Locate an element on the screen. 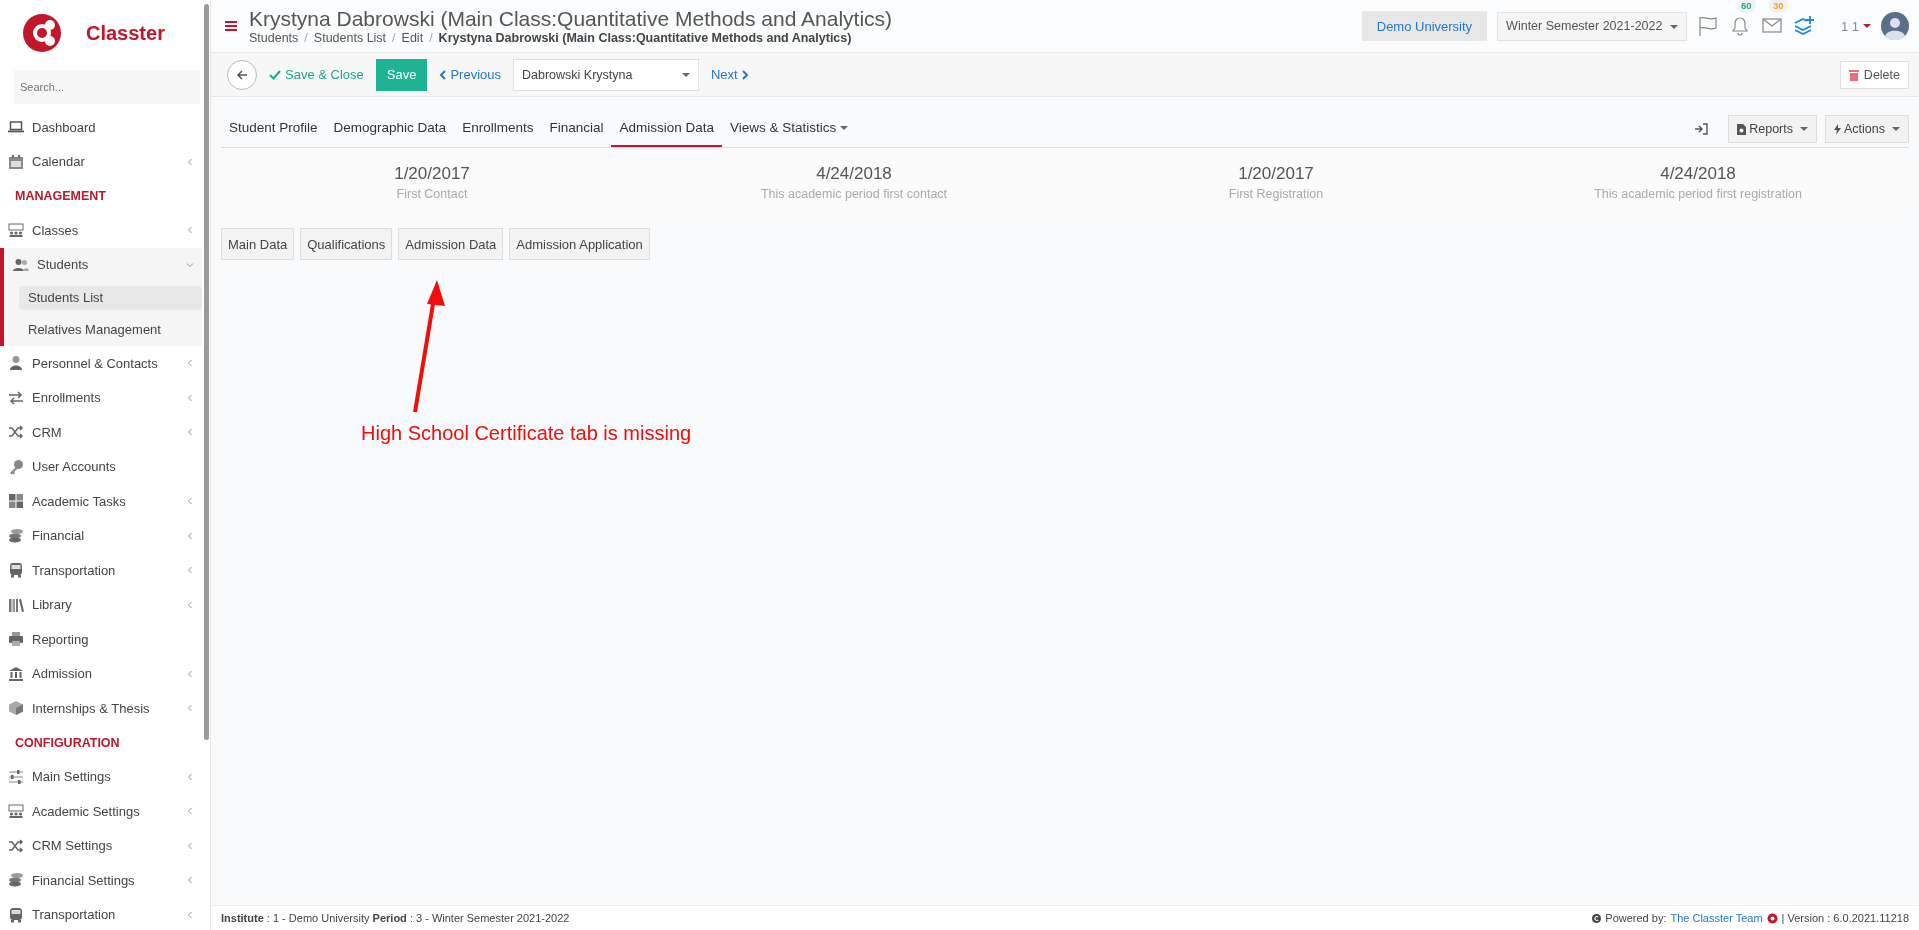 The height and width of the screenshot is (930, 1919). sidebar-item-label: Academic Settings is located at coordinates (86, 811).